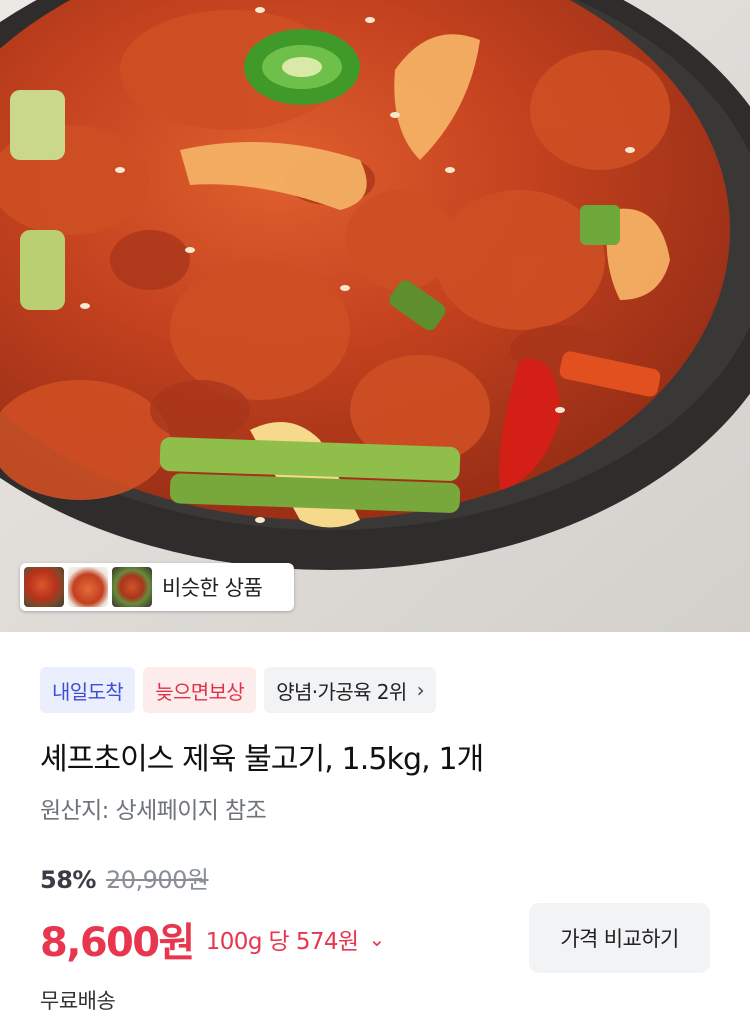 This screenshot has width=750, height=1016. Describe the element at coordinates (376, 939) in the screenshot. I see `chevron-down-icon: ⌄` at that location.